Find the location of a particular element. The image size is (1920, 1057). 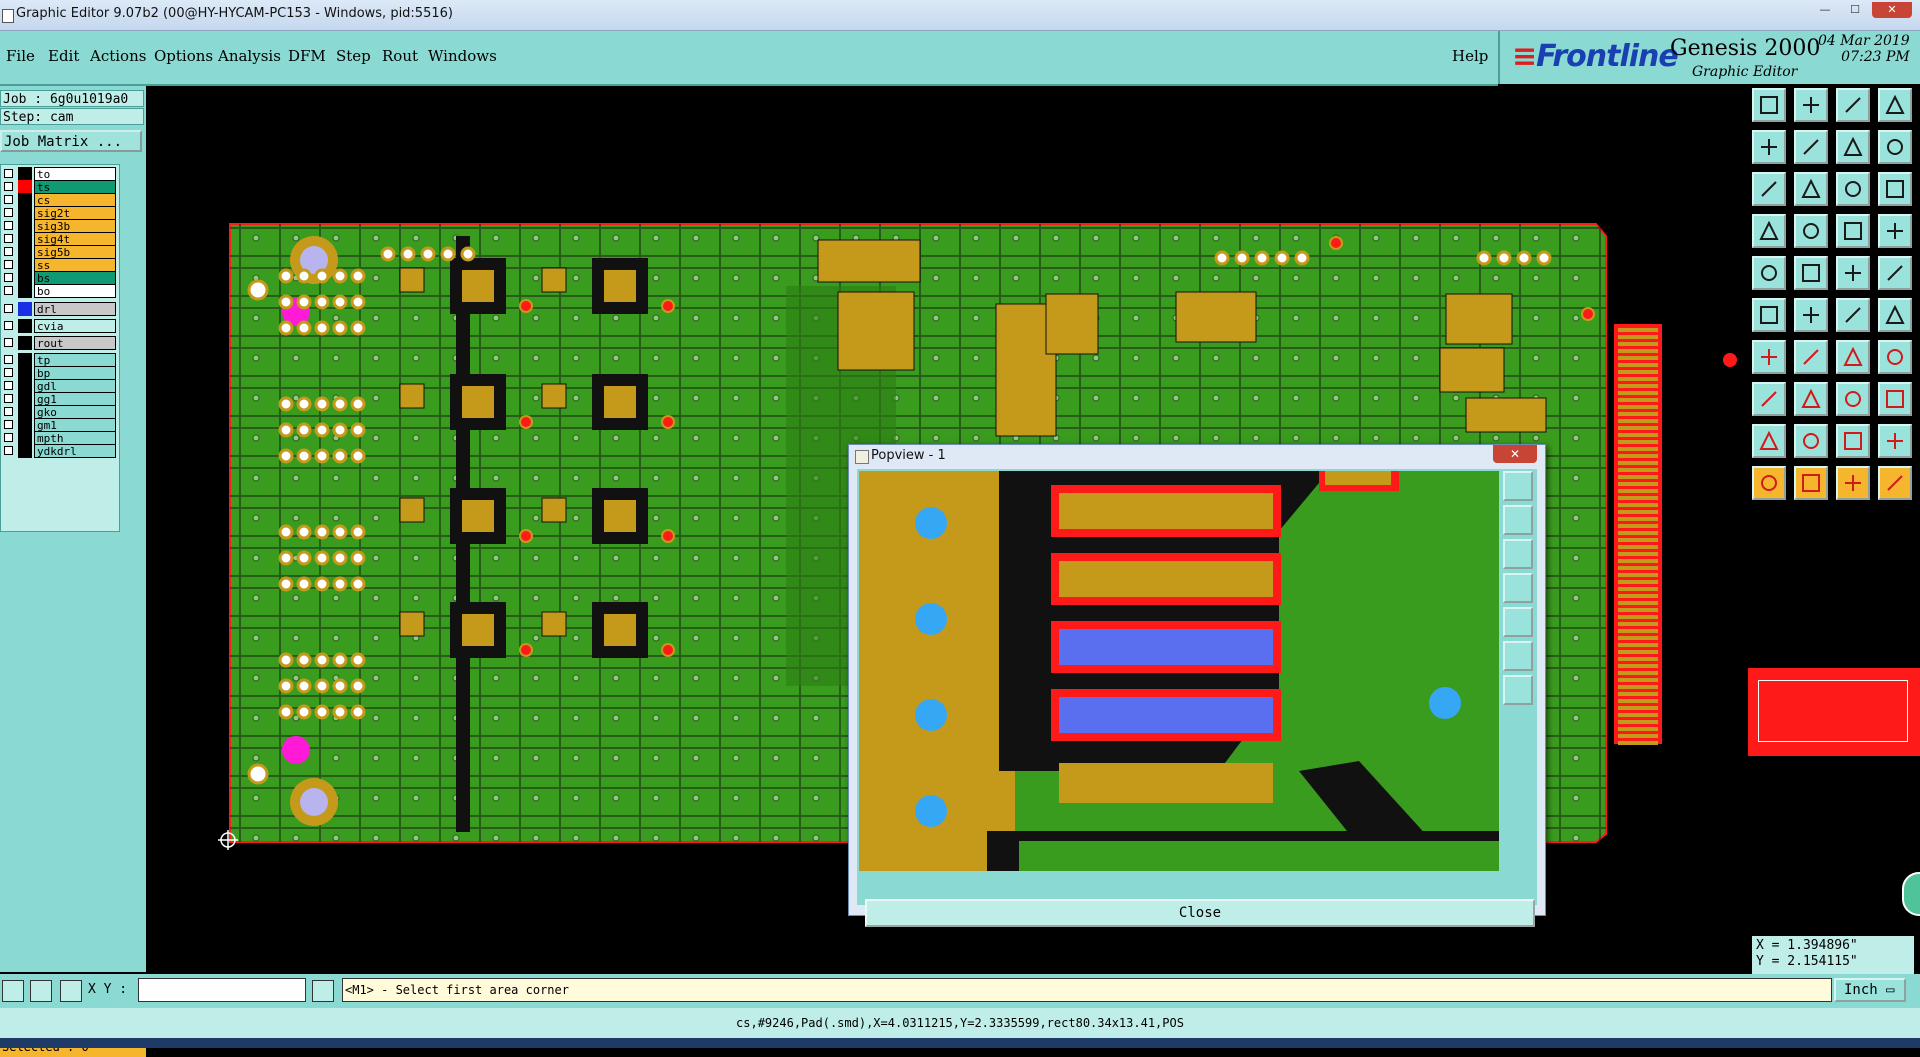

menu-actions: Actions is located at coordinates (118, 56).